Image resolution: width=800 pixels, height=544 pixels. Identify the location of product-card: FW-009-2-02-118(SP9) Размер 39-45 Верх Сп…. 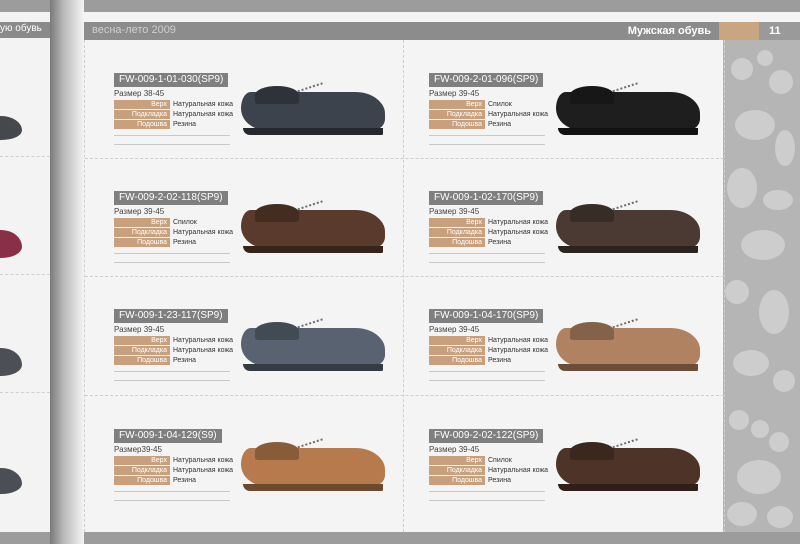
(259, 241).